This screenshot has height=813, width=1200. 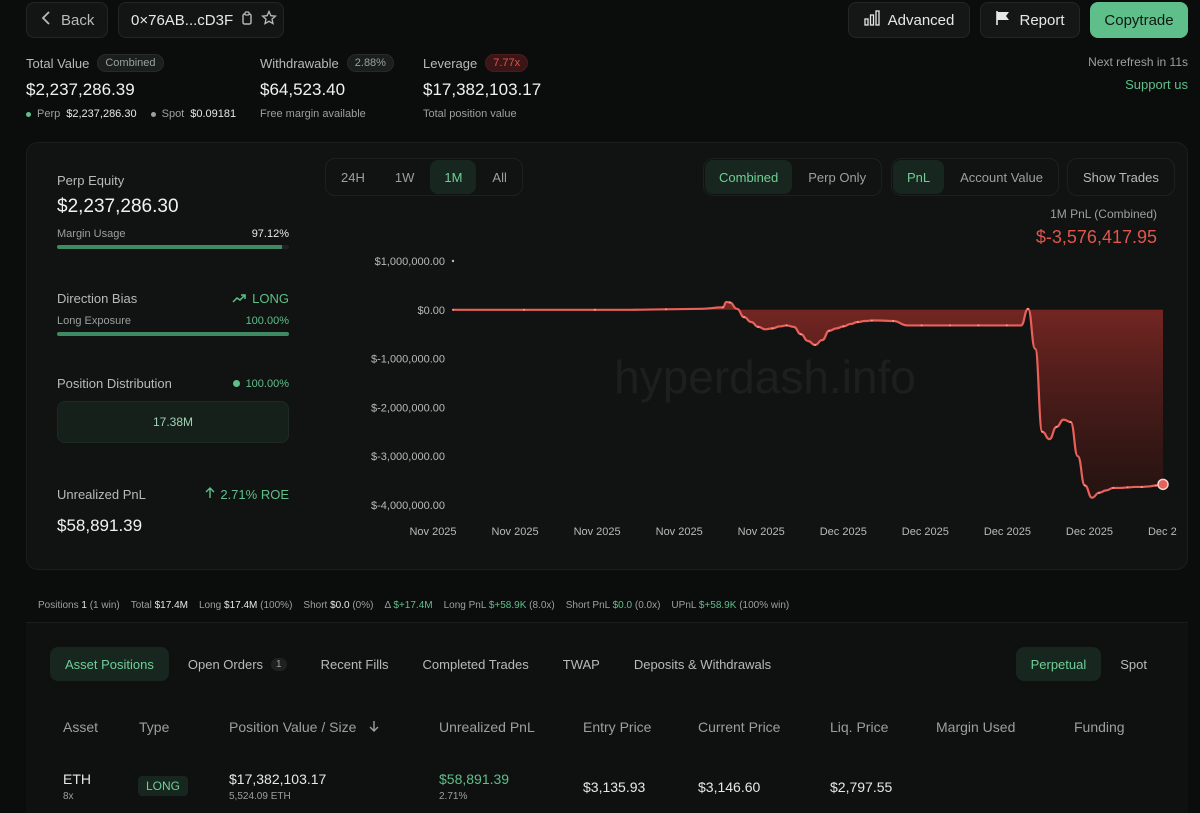 What do you see at coordinates (260, 796) in the screenshot?
I see `row-position-size: 5,524.09 ETH` at bounding box center [260, 796].